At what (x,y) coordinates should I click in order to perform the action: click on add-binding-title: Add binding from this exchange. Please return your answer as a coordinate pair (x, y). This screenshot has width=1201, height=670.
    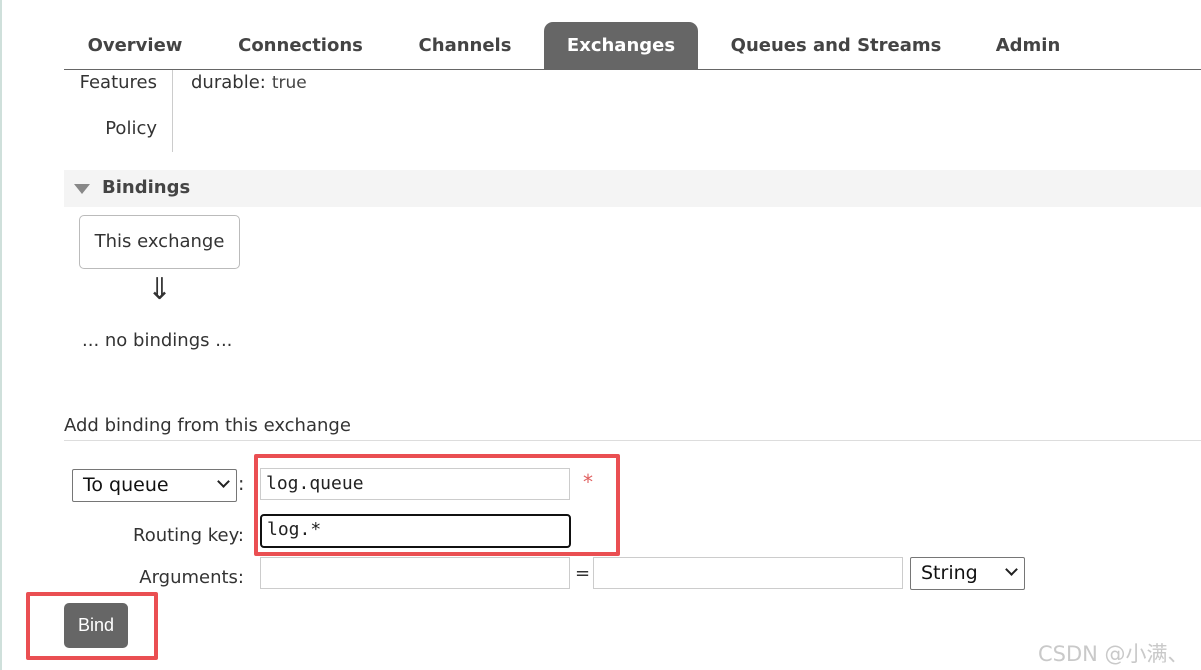
    Looking at the image, I should click on (207, 425).